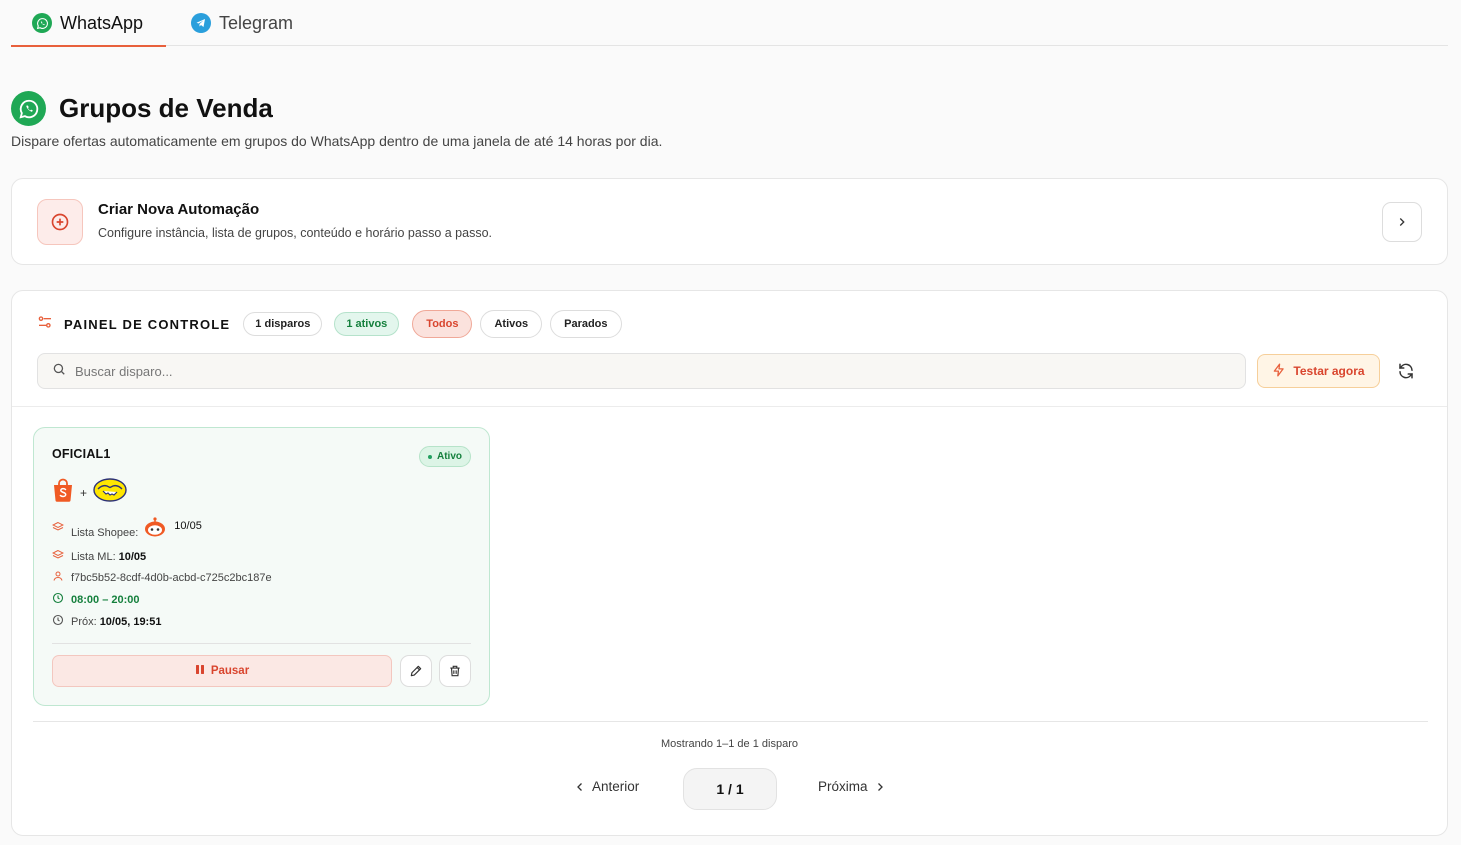 This screenshot has width=1461, height=845. What do you see at coordinates (84, 492) in the screenshot?
I see `plus-sign: +` at bounding box center [84, 492].